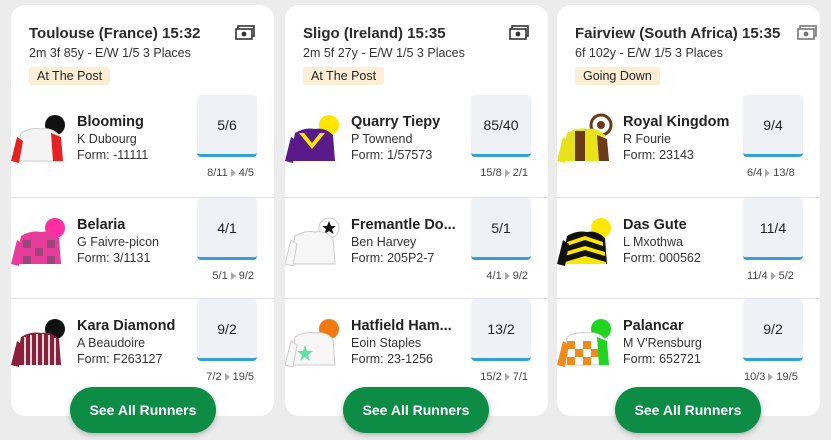 The height and width of the screenshot is (440, 831). Describe the element at coordinates (653, 326) in the screenshot. I see `runner-name: Palancar` at that location.